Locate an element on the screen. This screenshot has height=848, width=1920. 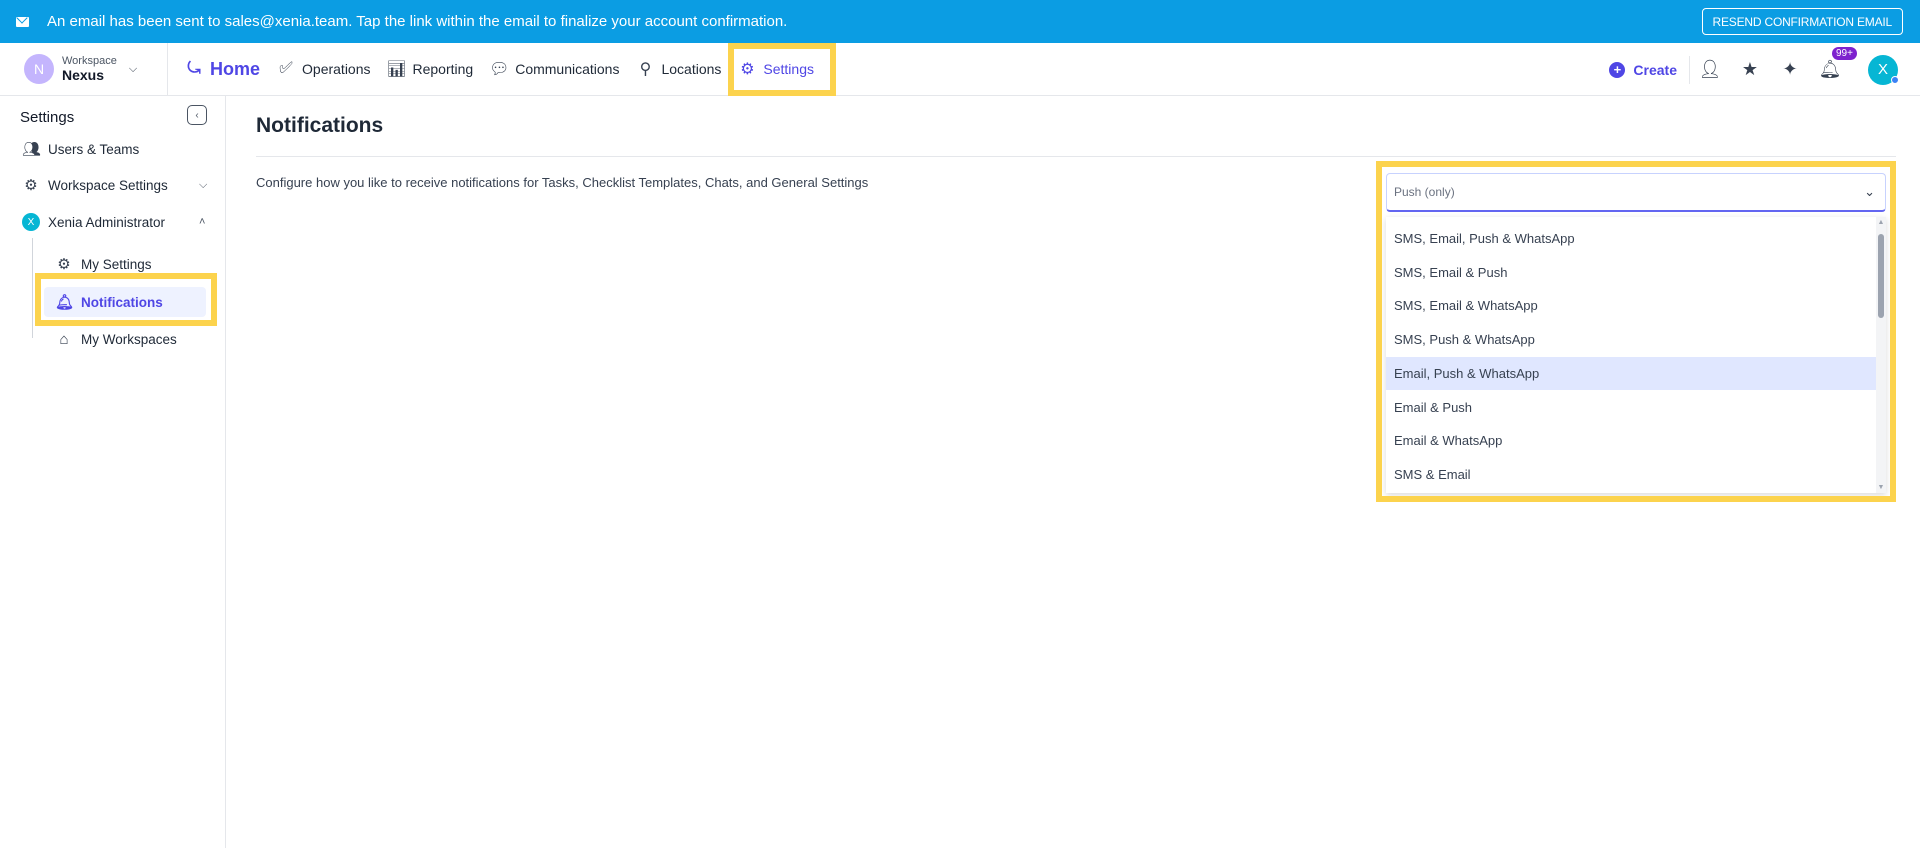
workspace-label: Workspace is located at coordinates (89, 60).